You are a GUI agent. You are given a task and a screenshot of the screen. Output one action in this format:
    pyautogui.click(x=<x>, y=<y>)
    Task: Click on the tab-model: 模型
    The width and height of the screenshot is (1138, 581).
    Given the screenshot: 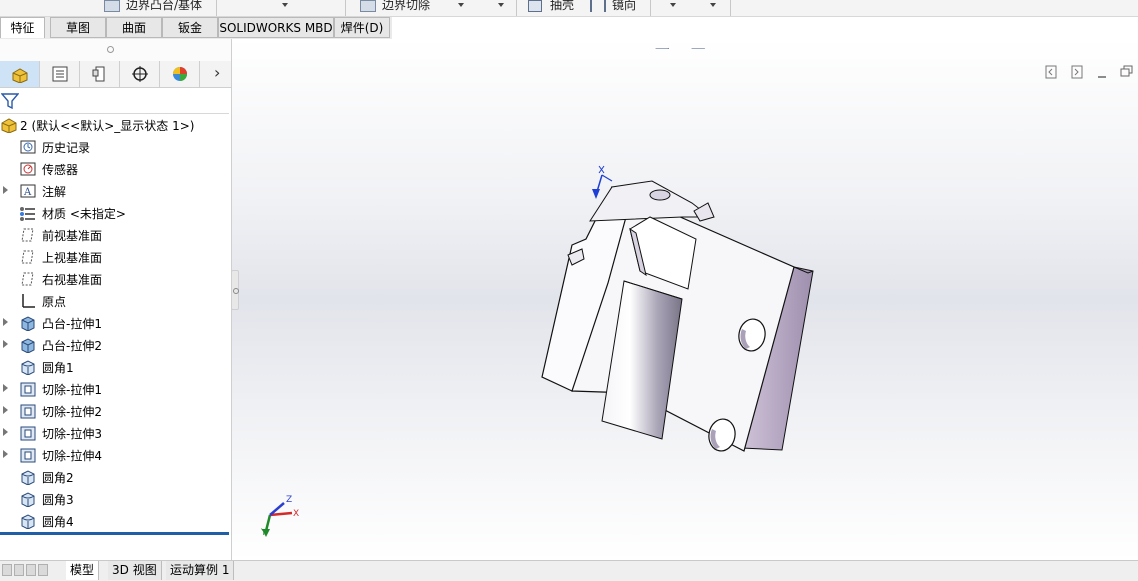 What is the action you would take?
    pyautogui.click(x=83, y=570)
    